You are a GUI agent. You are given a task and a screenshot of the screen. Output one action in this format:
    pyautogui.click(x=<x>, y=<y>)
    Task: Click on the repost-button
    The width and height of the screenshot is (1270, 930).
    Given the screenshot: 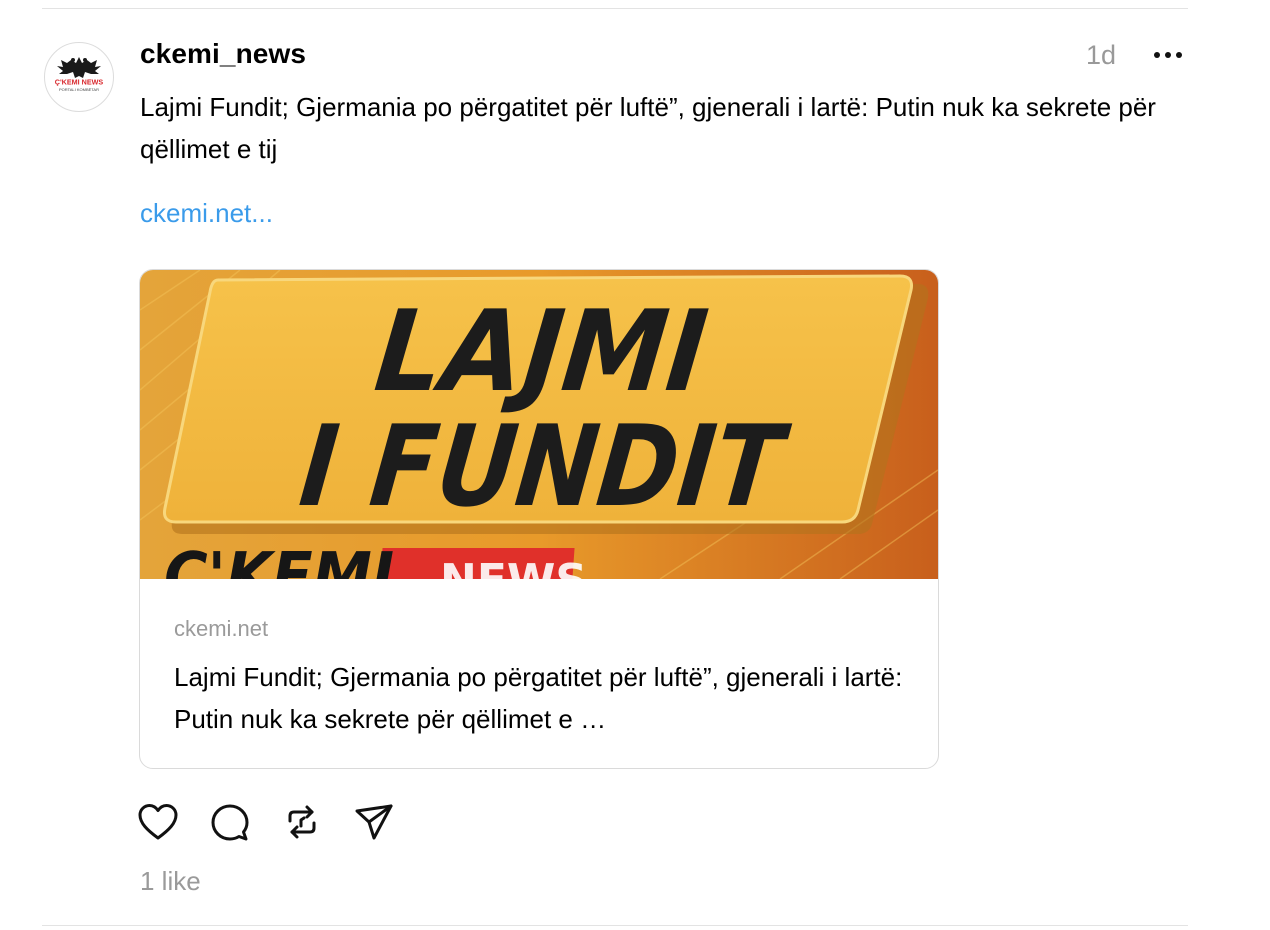 What is the action you would take?
    pyautogui.click(x=302, y=822)
    